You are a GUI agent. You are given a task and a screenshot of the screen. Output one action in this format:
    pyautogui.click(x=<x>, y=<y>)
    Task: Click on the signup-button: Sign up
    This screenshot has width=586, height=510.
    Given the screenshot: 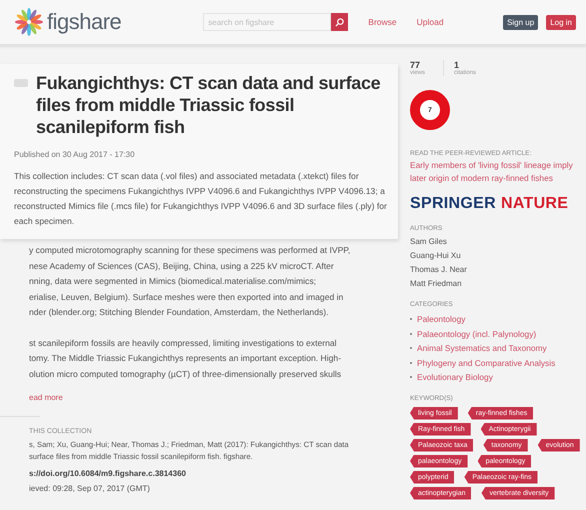 What is the action you would take?
    pyautogui.click(x=520, y=22)
    